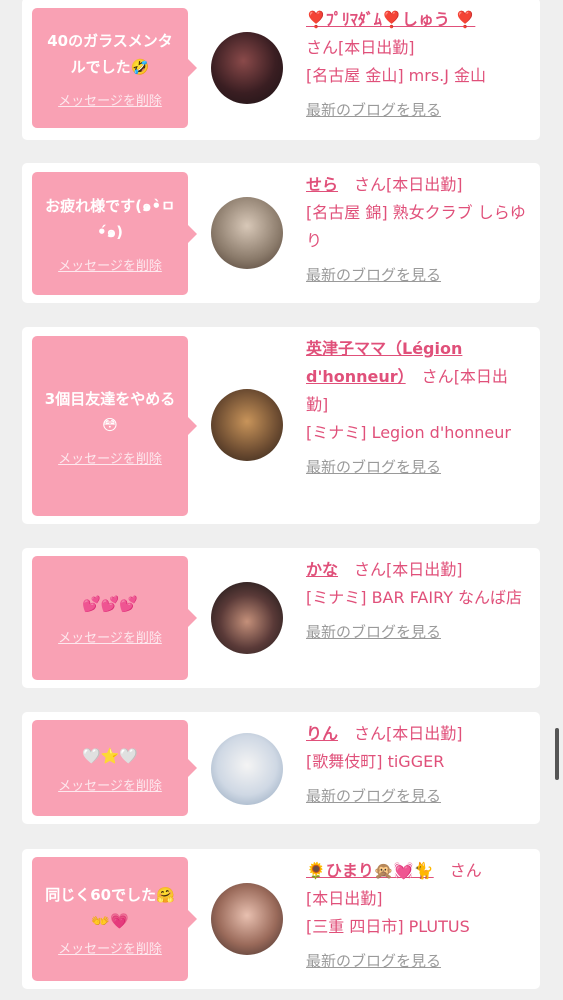 The height and width of the screenshot is (1000, 563). Describe the element at coordinates (110, 411) in the screenshot. I see `message-text: 3個目友達をやめる😳` at that location.